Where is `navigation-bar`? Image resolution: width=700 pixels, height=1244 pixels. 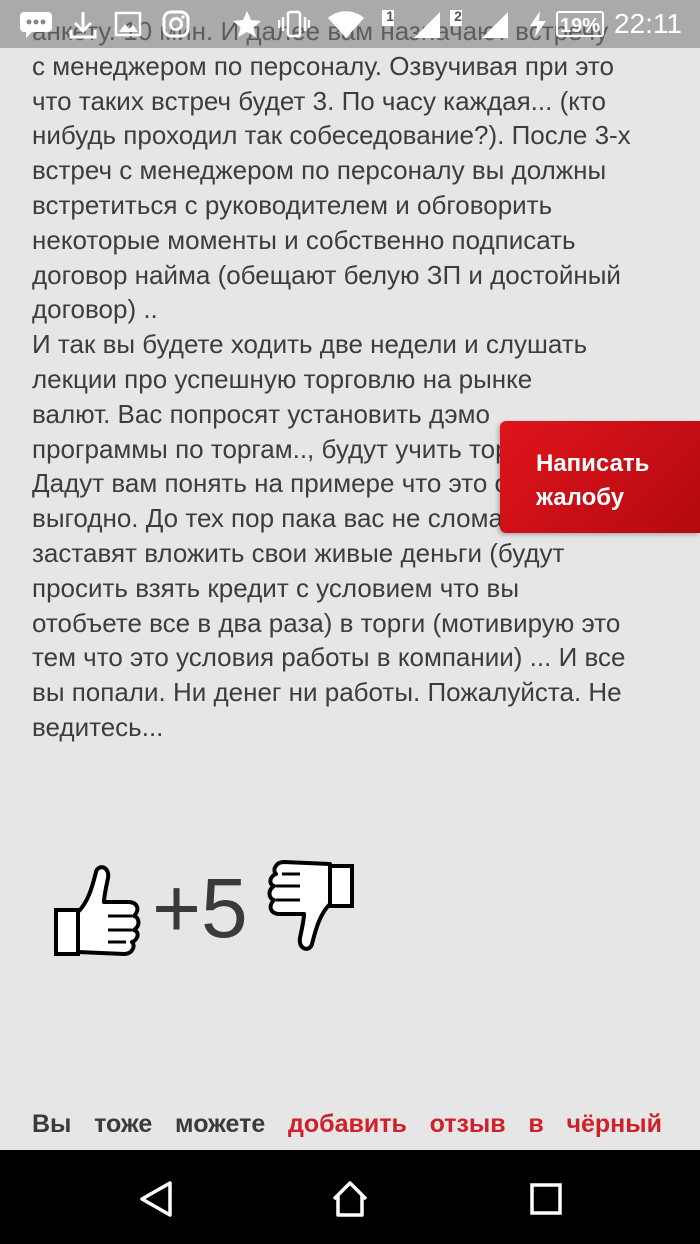
navigation-bar is located at coordinates (350, 1197).